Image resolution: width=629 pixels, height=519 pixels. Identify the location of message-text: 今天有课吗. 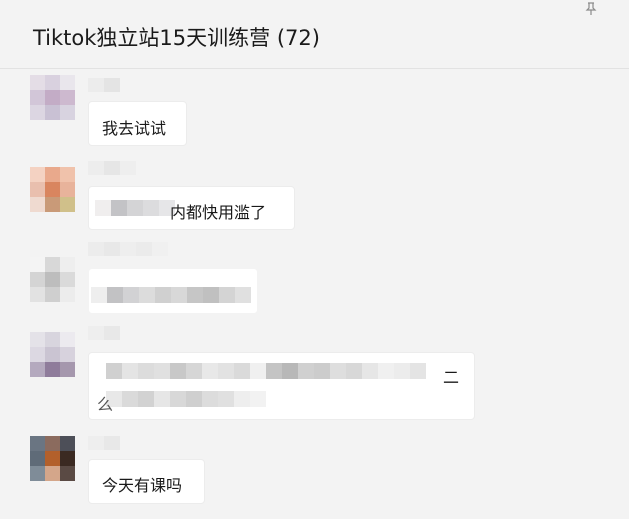
(142, 485).